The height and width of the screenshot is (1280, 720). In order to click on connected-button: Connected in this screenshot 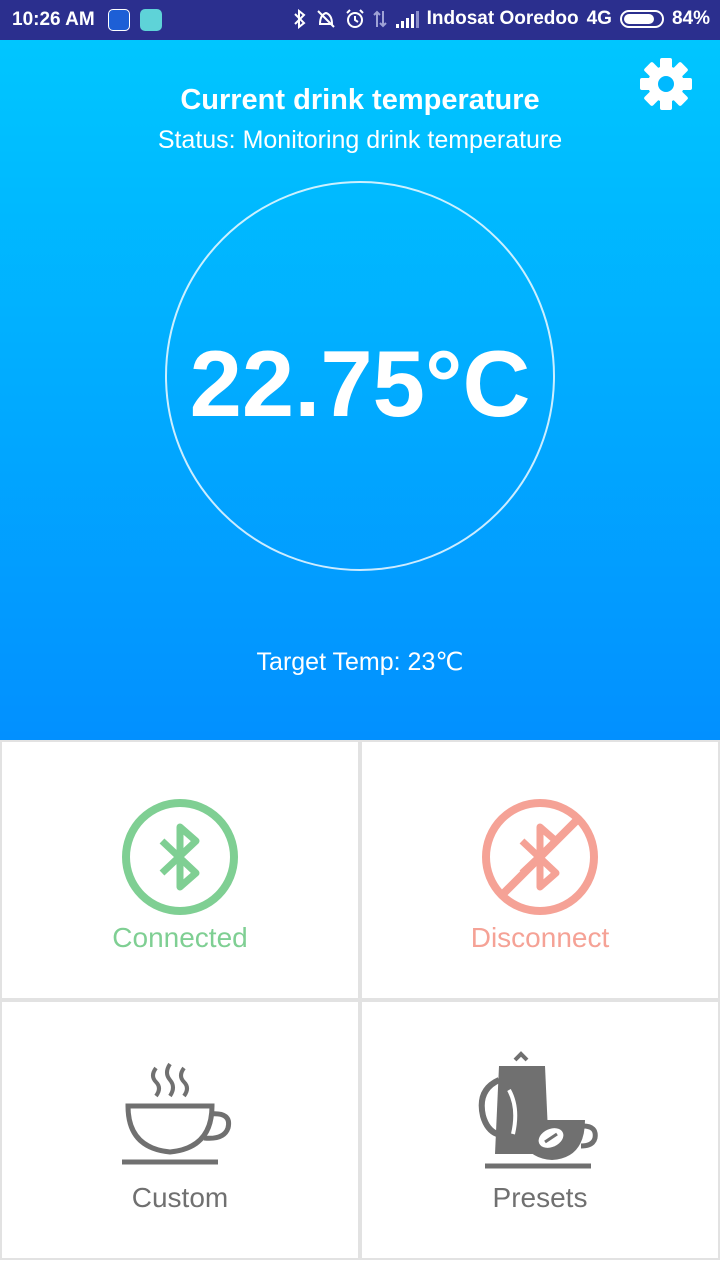, I will do `click(180, 870)`.